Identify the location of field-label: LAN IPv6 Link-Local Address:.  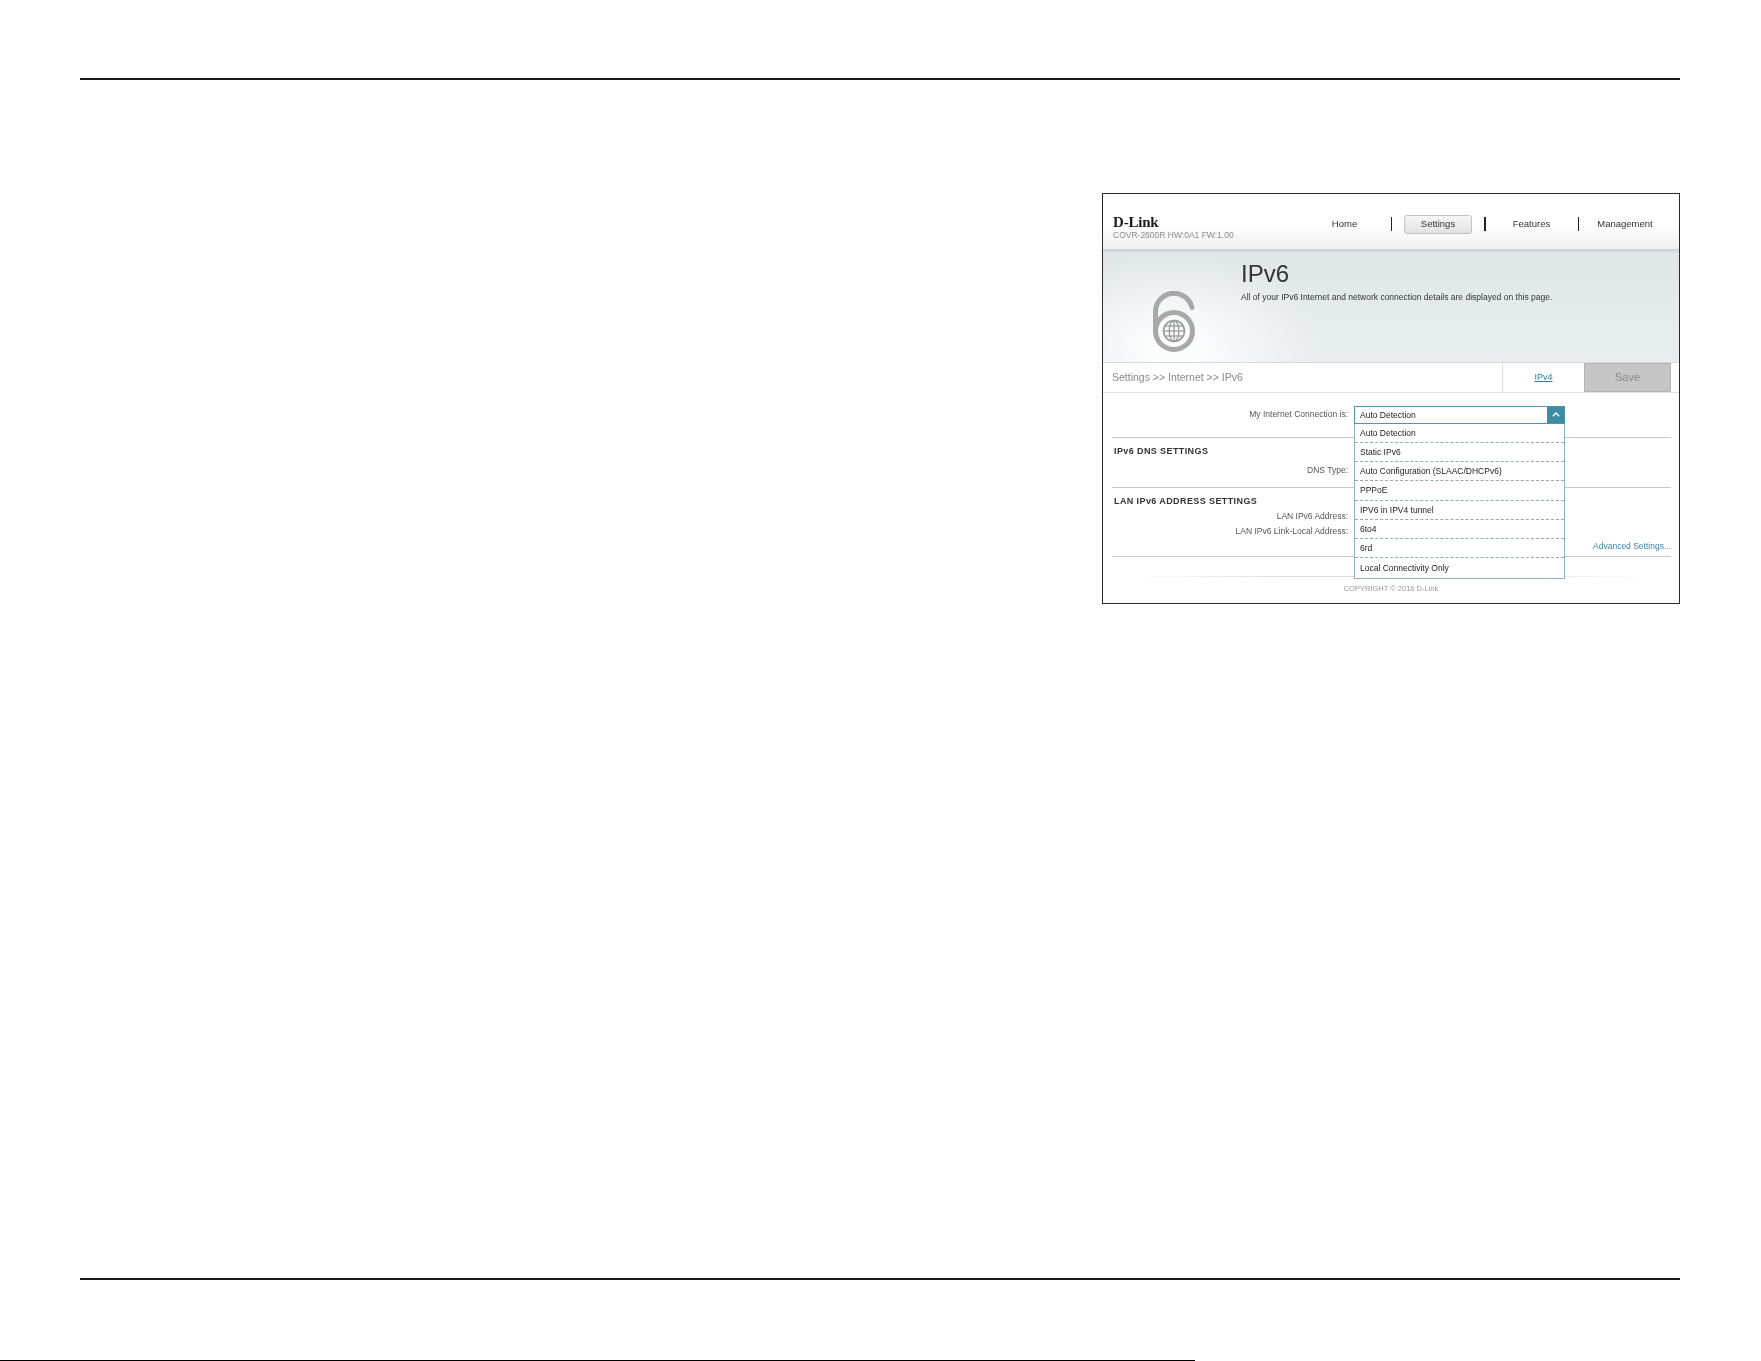
(1291, 531).